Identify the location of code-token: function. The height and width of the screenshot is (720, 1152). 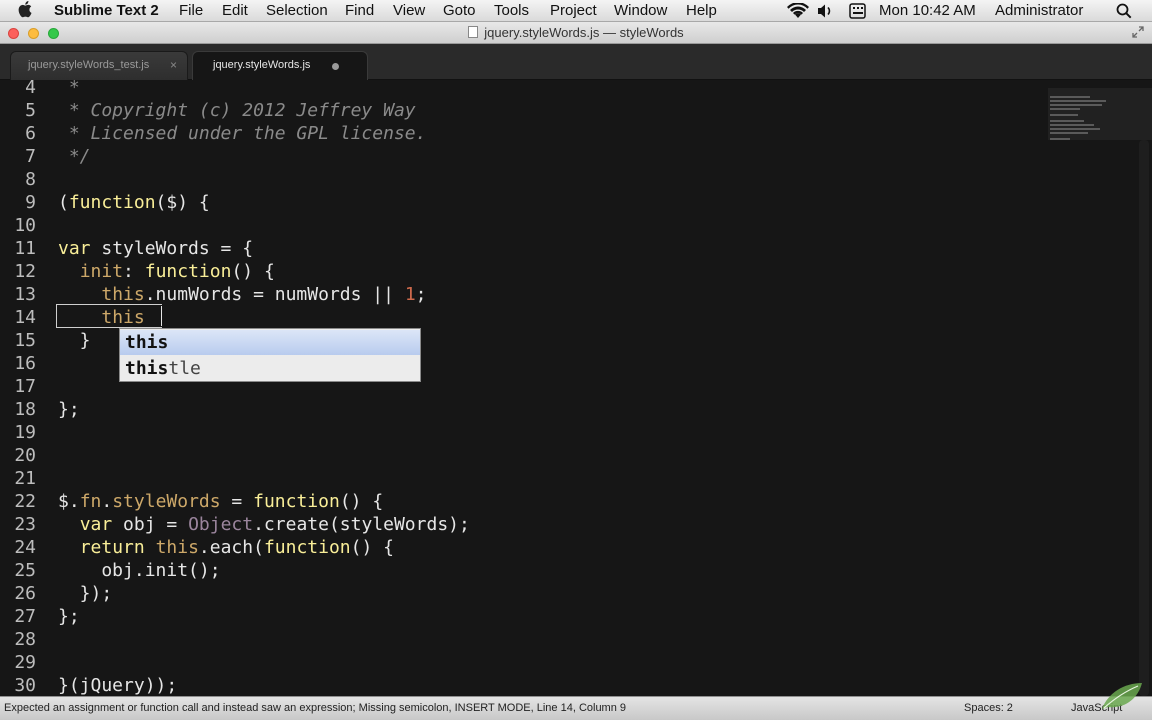
(296, 501).